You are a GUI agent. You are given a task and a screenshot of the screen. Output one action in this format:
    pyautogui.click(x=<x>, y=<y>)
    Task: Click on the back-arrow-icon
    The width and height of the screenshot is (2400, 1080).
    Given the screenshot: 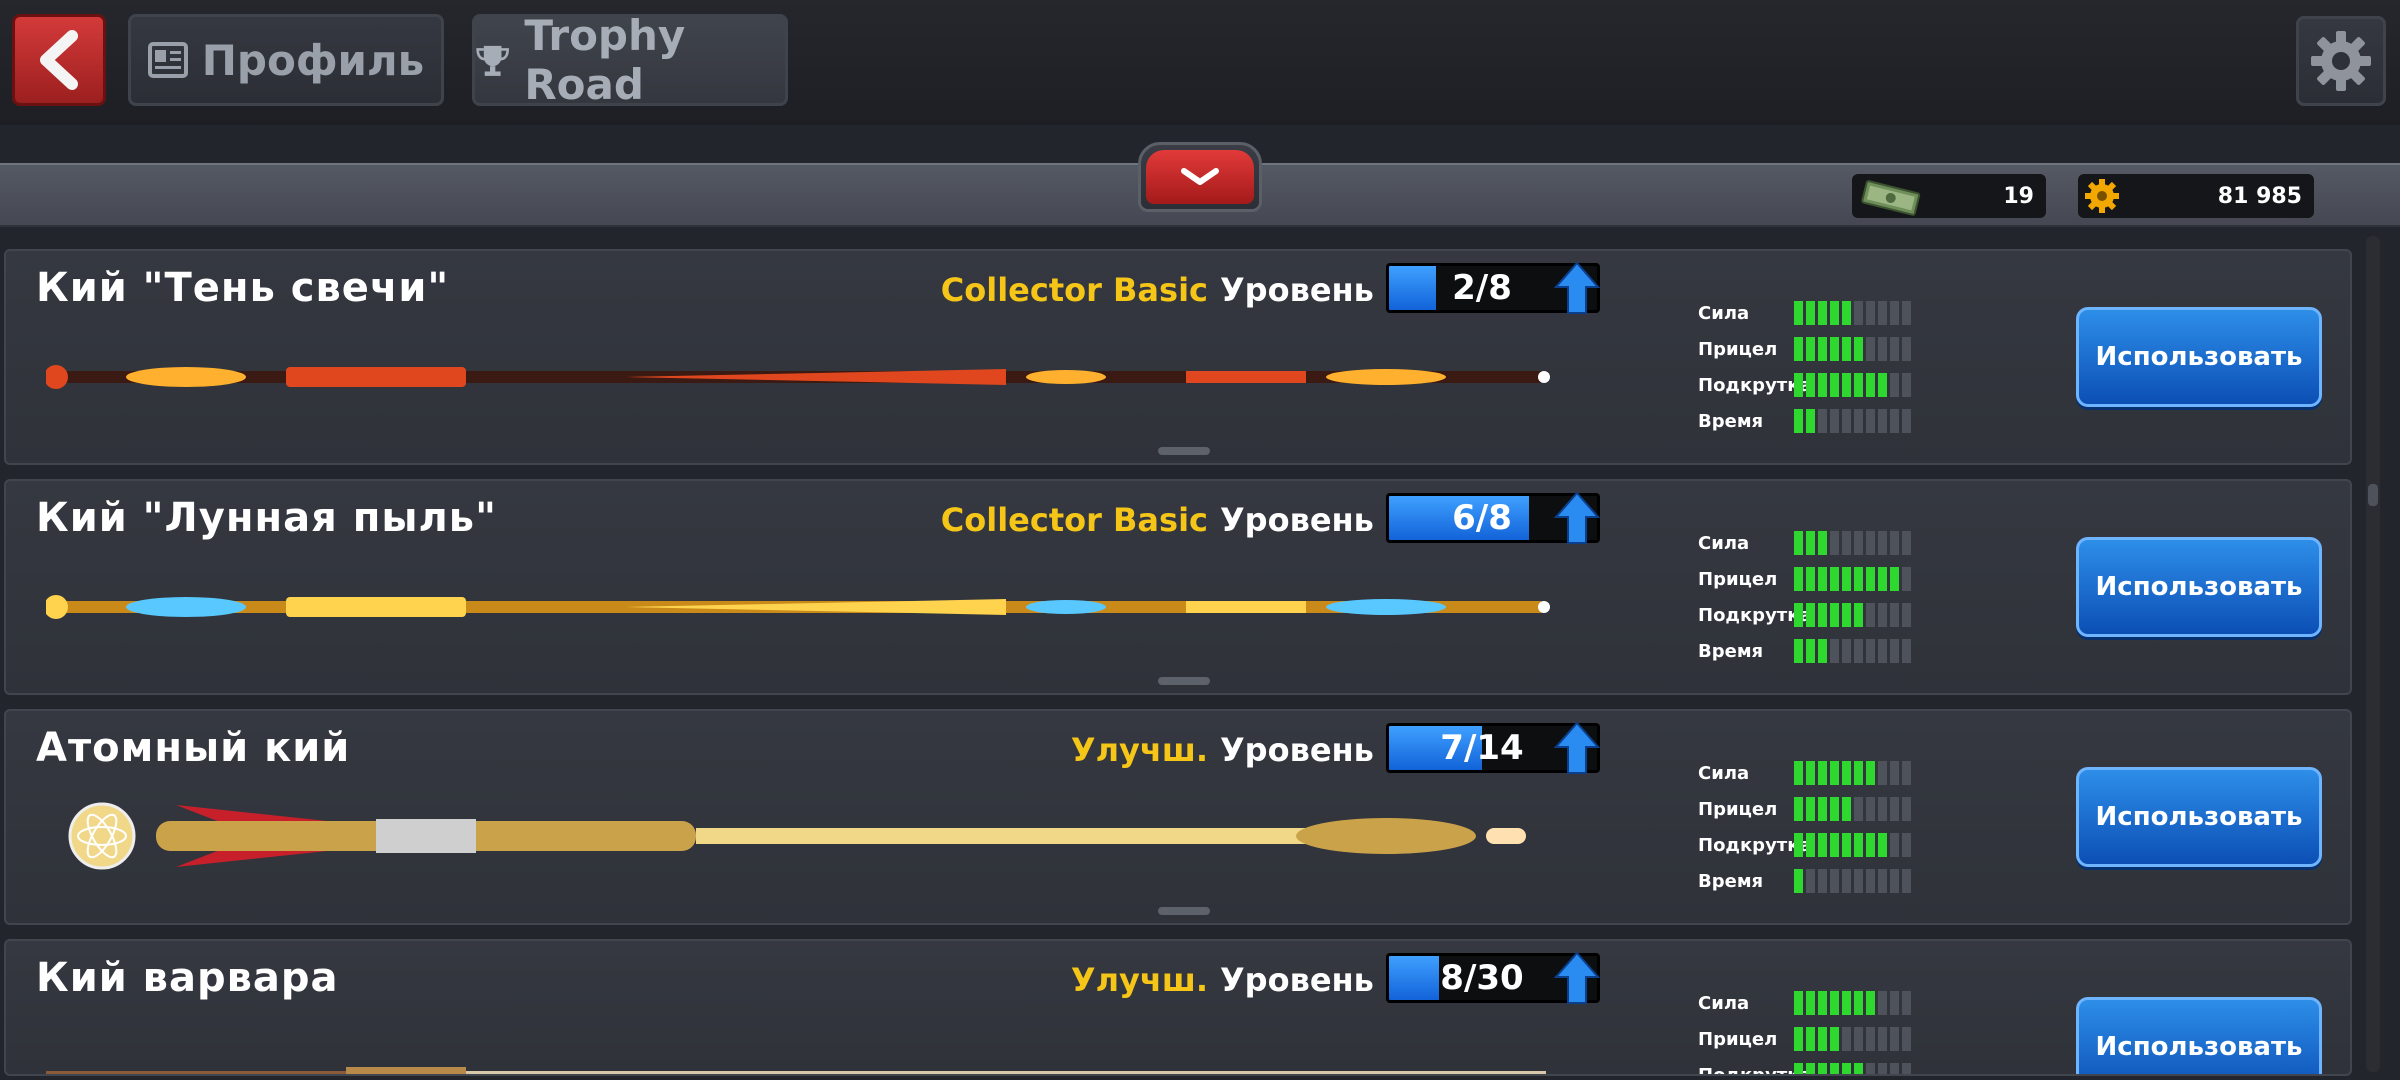 What is the action you would take?
    pyautogui.click(x=59, y=60)
    